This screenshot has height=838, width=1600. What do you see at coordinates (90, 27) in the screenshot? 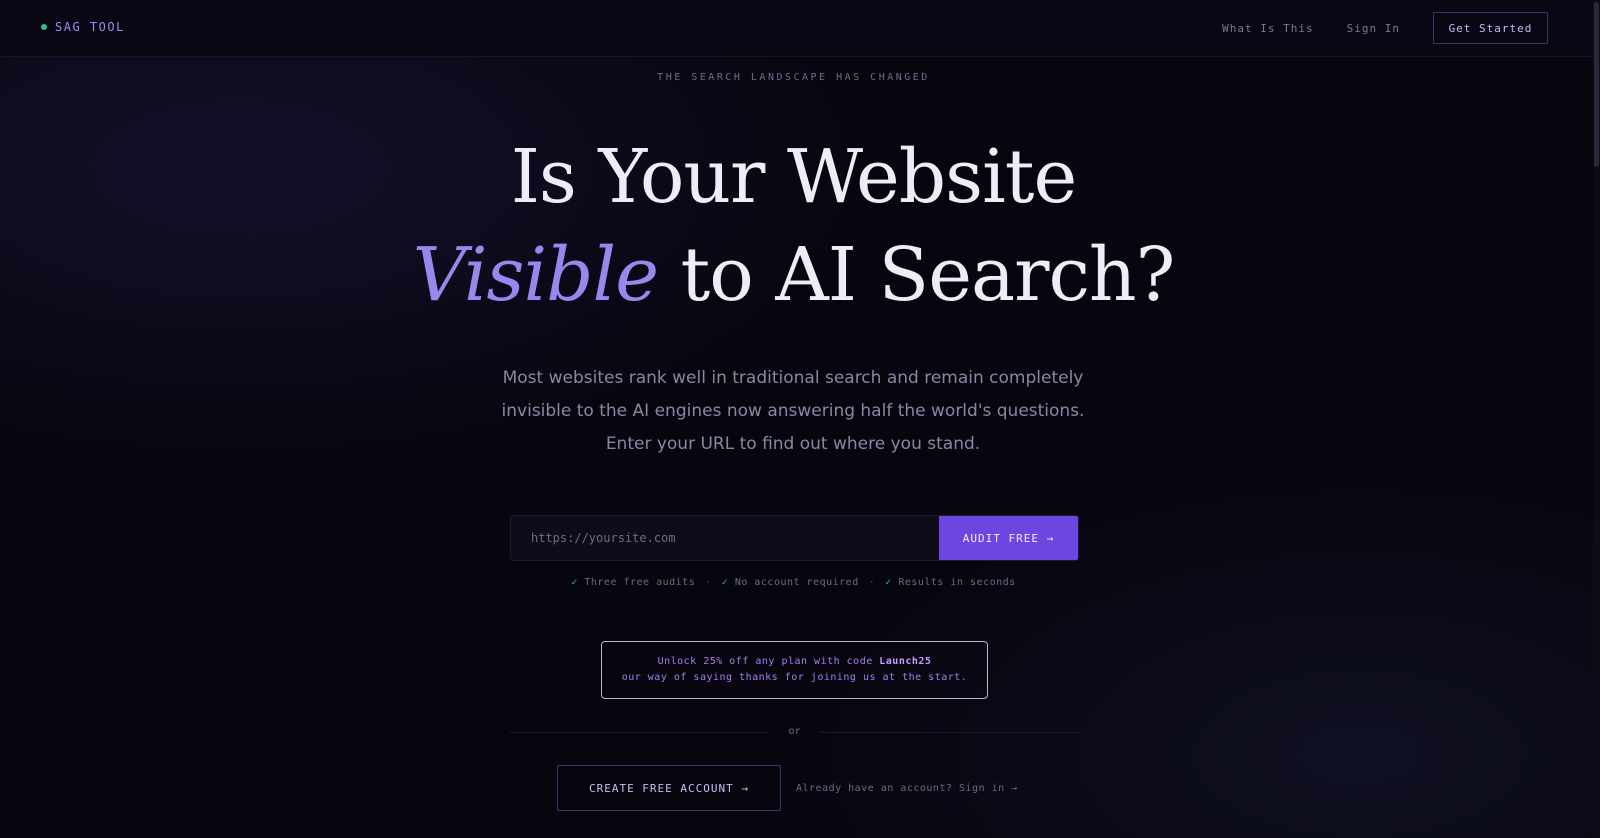
I see `brand-name: SAG TOOL` at bounding box center [90, 27].